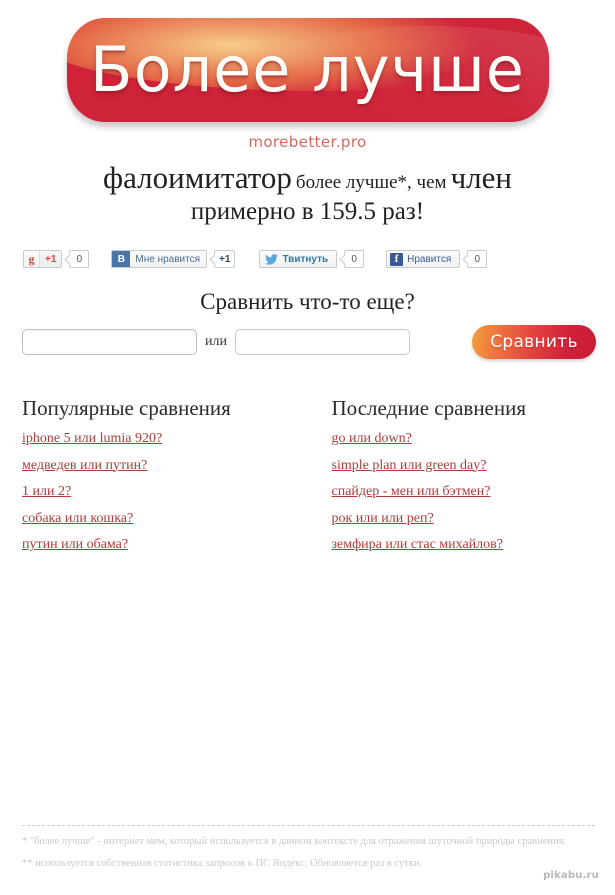 This screenshot has width=615, height=895. Describe the element at coordinates (50, 259) in the screenshot. I see `google-plus-one-label: +1` at that location.